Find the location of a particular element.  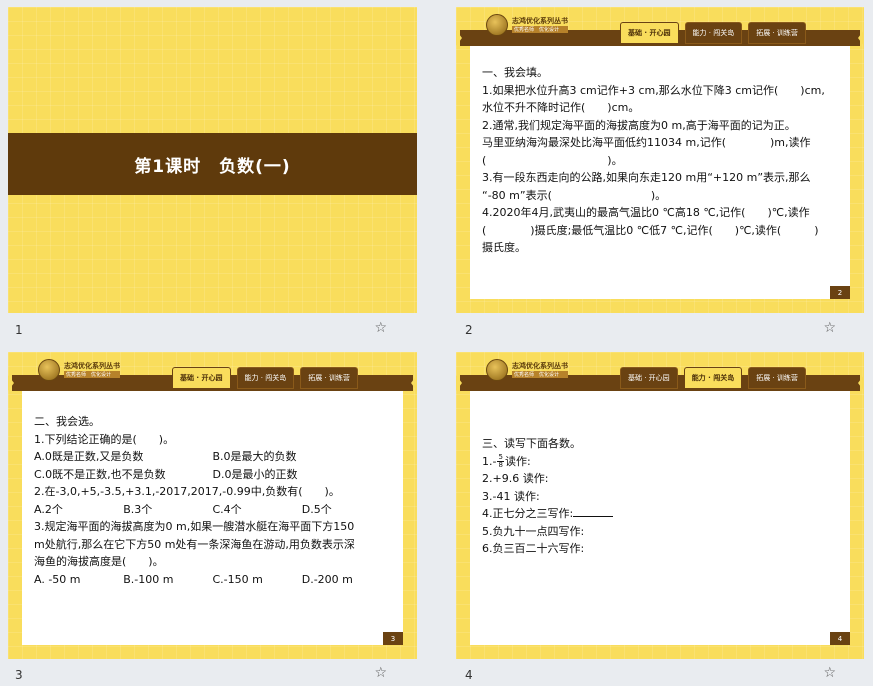

item-number: 6. is located at coordinates (487, 548).